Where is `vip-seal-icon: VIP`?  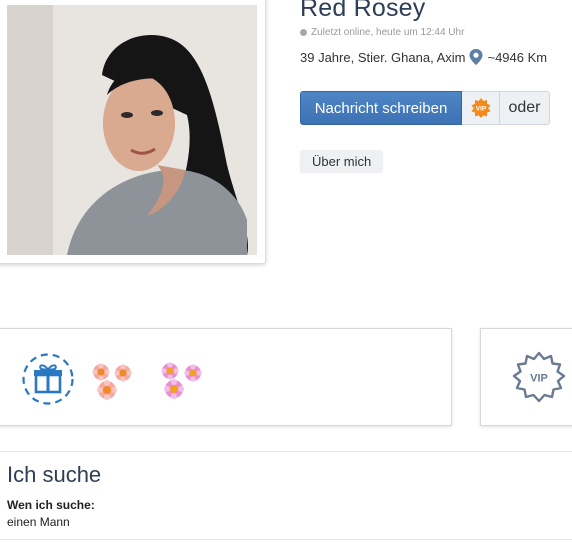 vip-seal-icon: VIP is located at coordinates (539, 377).